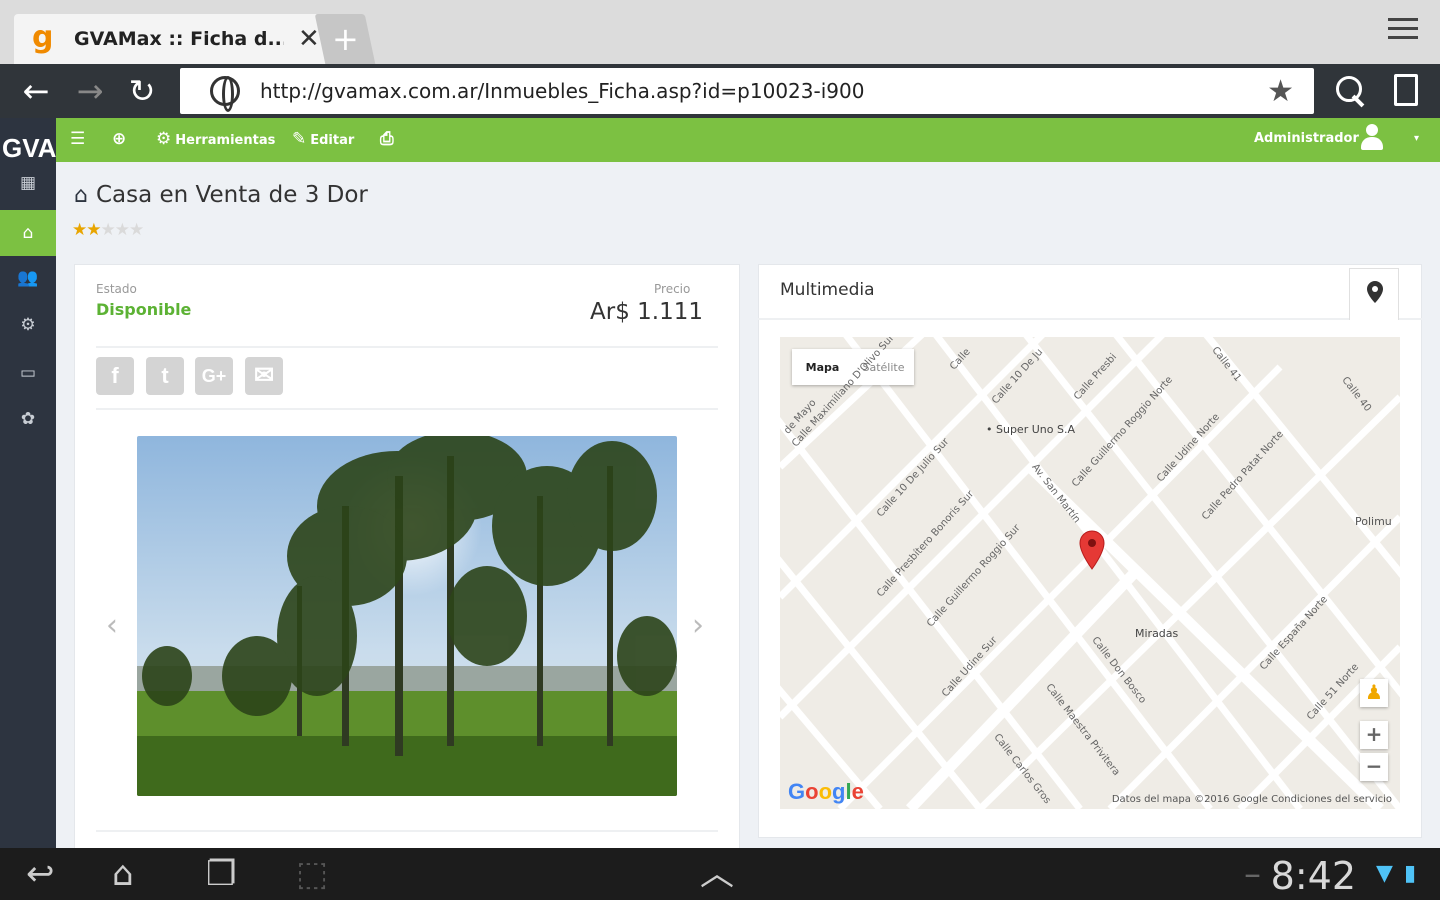 Image resolution: width=1440 pixels, height=900 pixels. Describe the element at coordinates (43, 37) in the screenshot. I see `gvamax-favicon-icon: g` at that location.